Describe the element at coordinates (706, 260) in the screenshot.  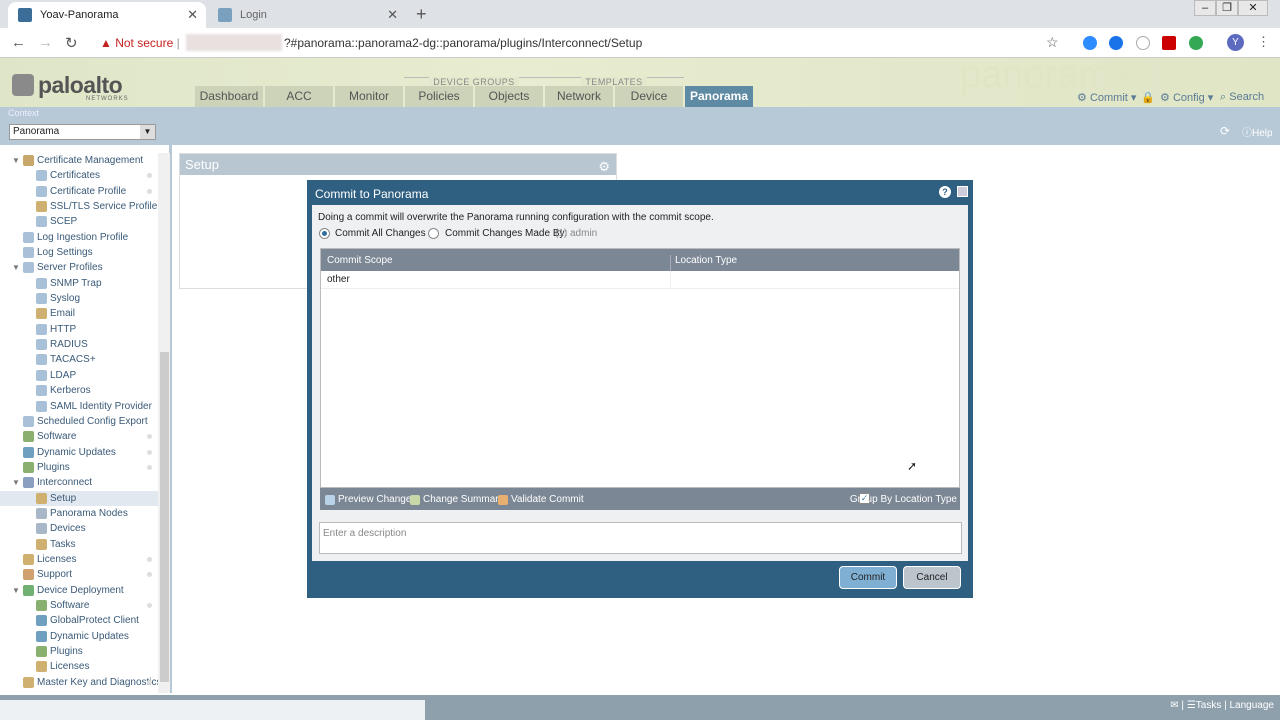
I see `column-location-type: Location Type` at that location.